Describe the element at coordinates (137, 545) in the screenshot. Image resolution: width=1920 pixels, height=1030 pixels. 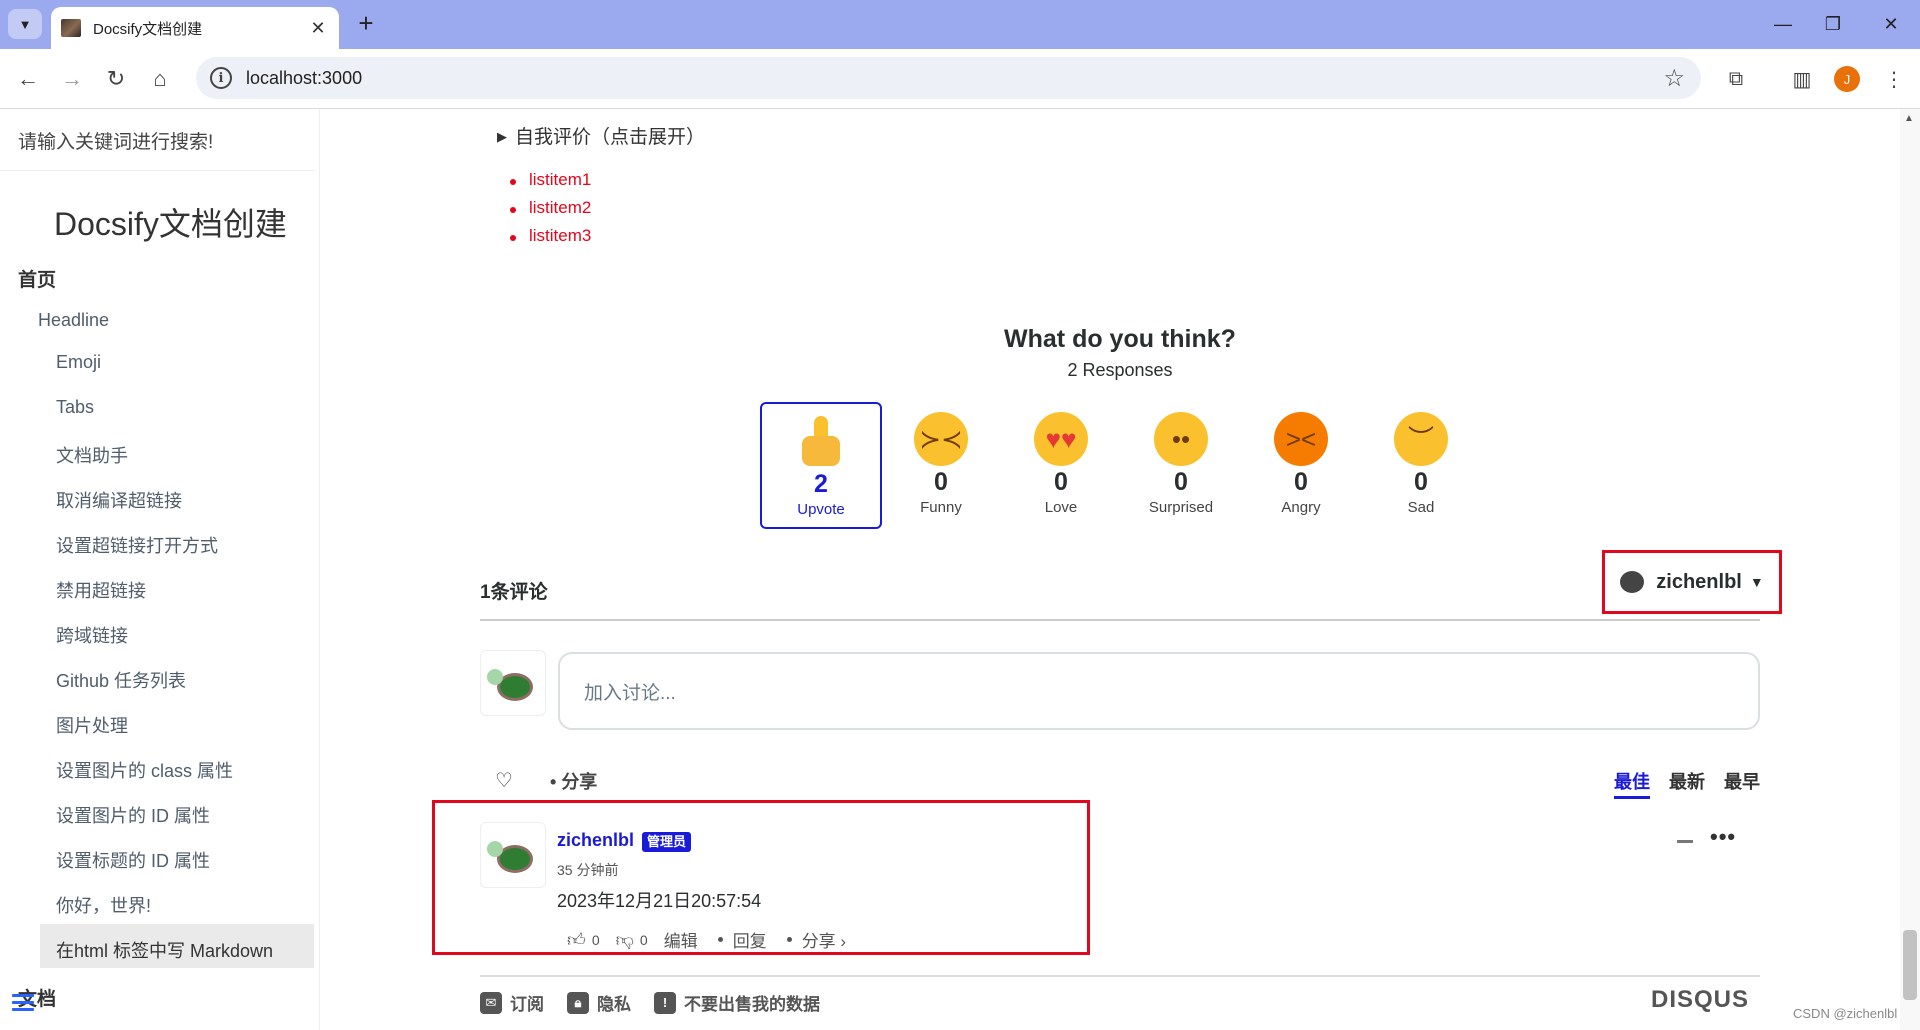
I see `sidebar-item: 设置超链接打开方式` at that location.